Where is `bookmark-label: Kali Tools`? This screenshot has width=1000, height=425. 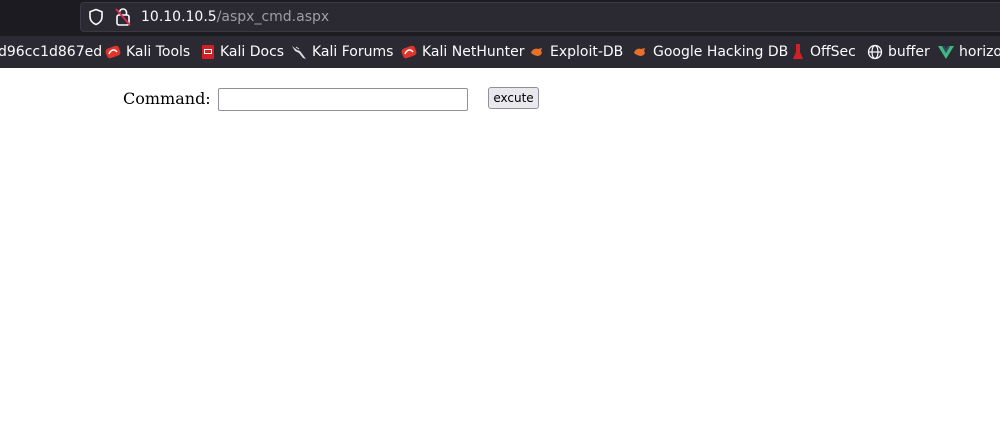 bookmark-label: Kali Tools is located at coordinates (158, 52).